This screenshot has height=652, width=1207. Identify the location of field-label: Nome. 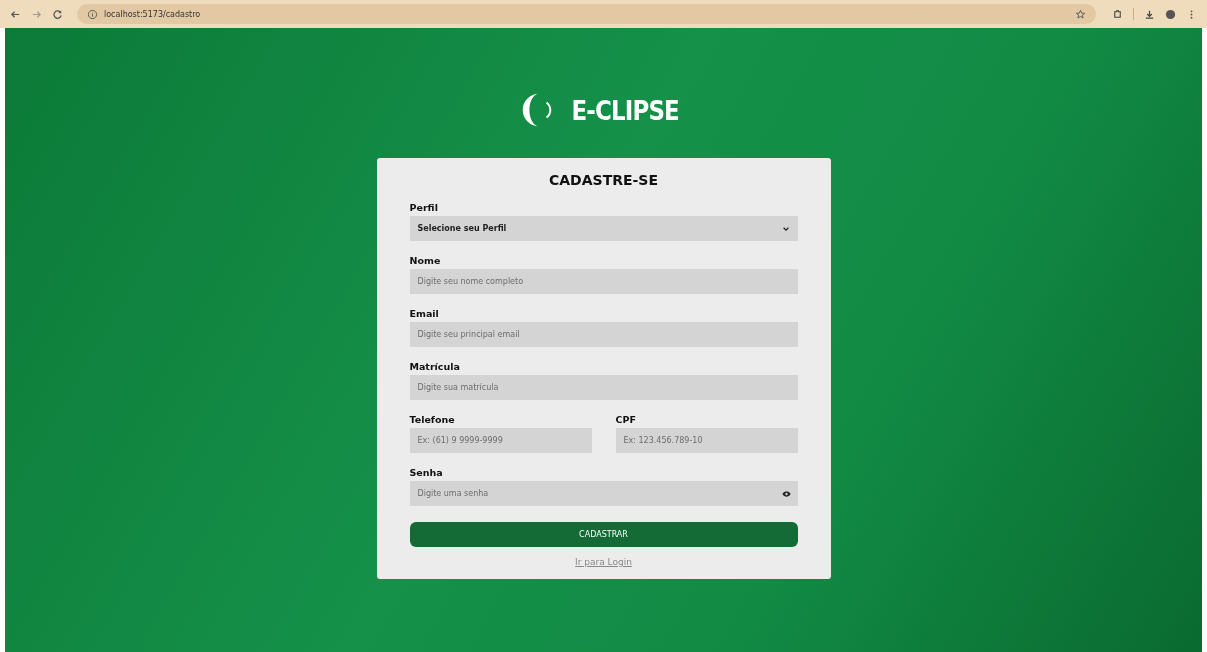
(425, 260).